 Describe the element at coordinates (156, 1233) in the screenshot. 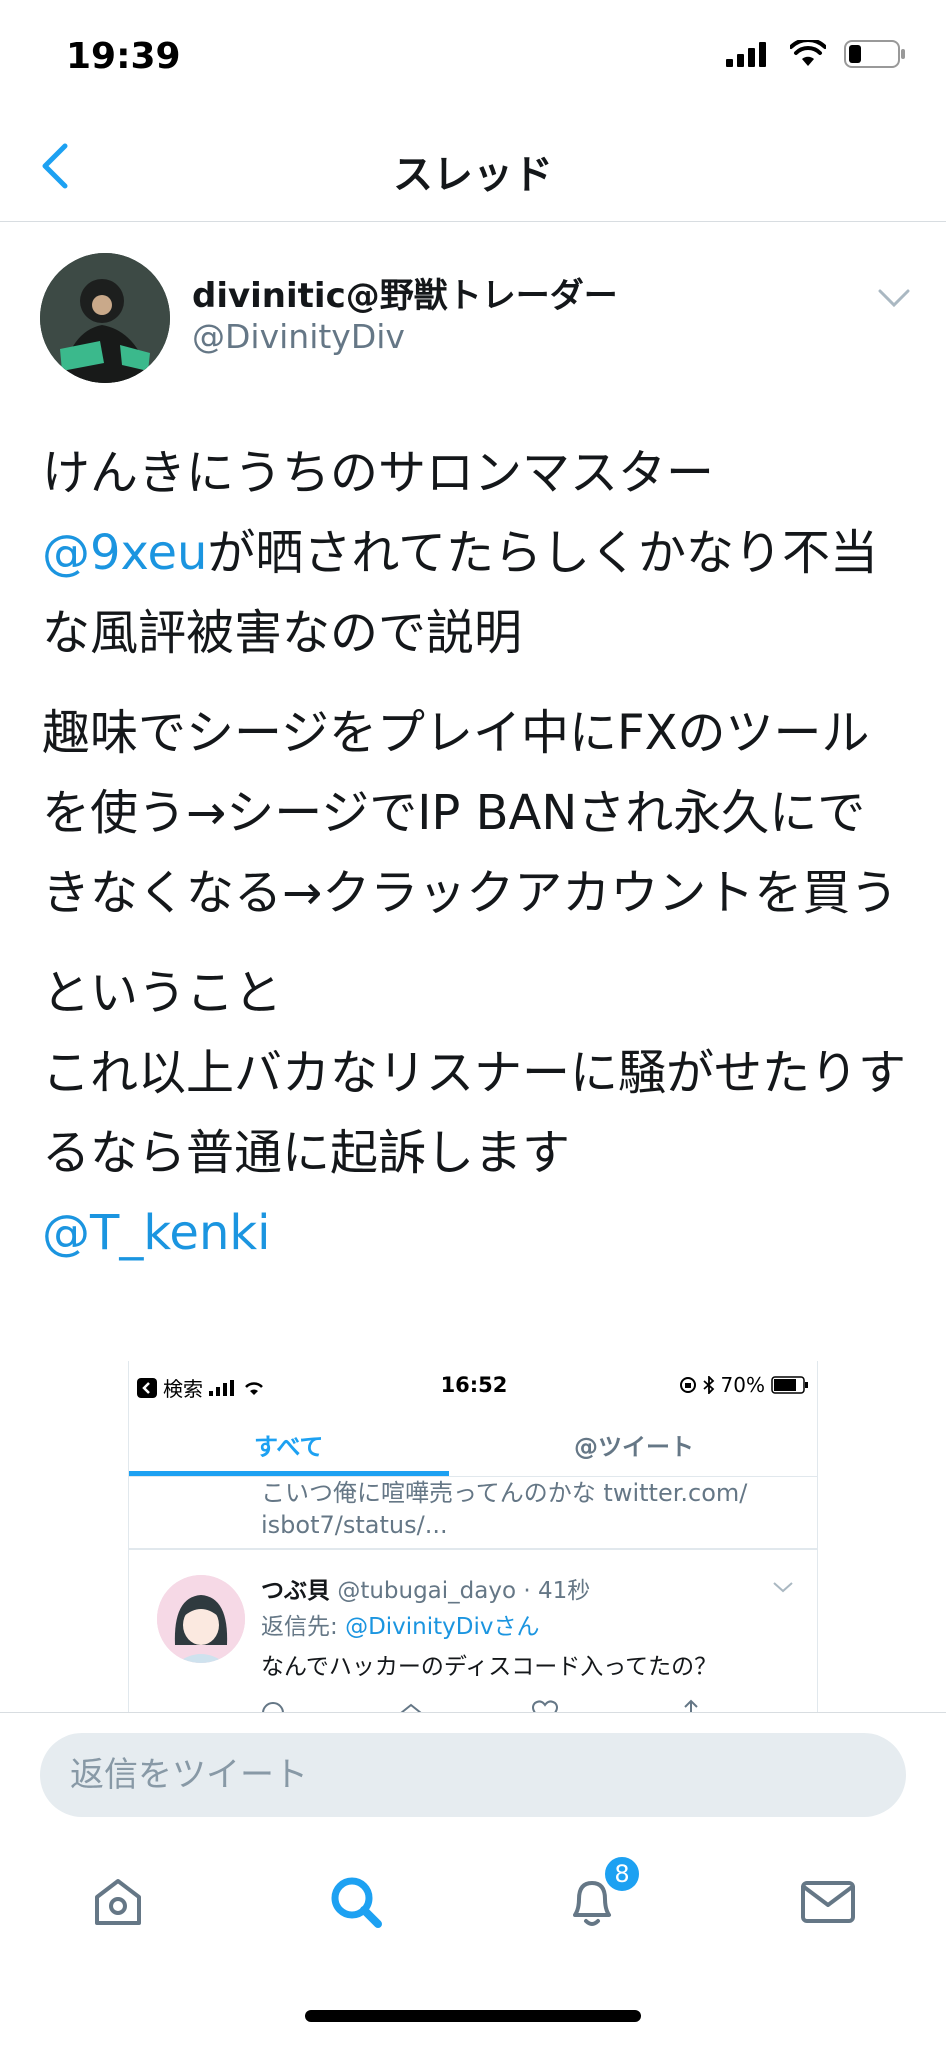

I see `mention-link: @T_kenki` at that location.